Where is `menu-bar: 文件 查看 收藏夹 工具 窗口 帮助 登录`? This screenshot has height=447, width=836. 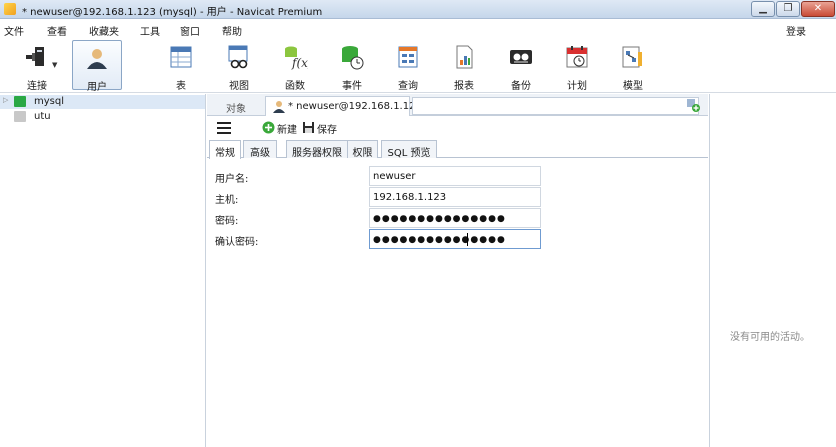 menu-bar: 文件 查看 收藏夹 工具 窗口 帮助 登录 is located at coordinates (418, 29).